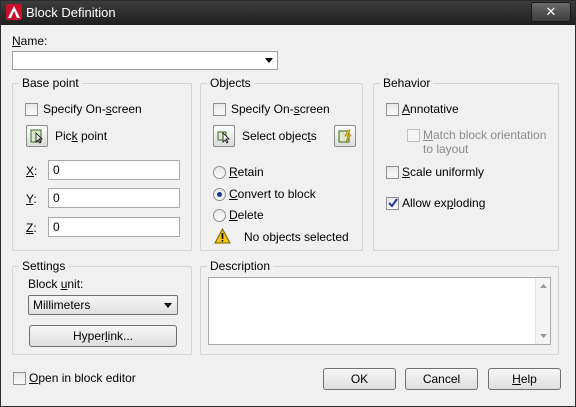 The width and height of the screenshot is (576, 407). What do you see at coordinates (71, 12) in the screenshot?
I see `window-title: Block Definition` at bounding box center [71, 12].